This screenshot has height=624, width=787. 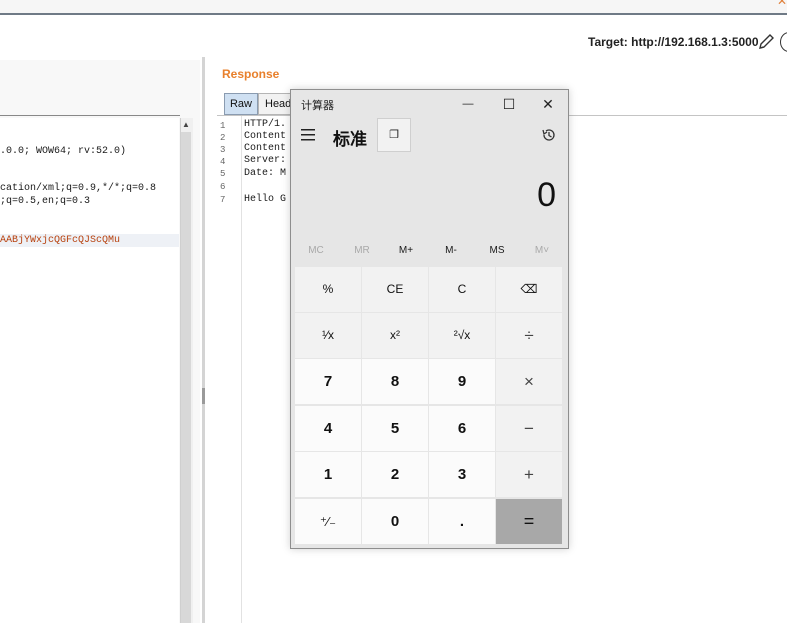 What do you see at coordinates (90, 115) in the screenshot?
I see `request-divider` at bounding box center [90, 115].